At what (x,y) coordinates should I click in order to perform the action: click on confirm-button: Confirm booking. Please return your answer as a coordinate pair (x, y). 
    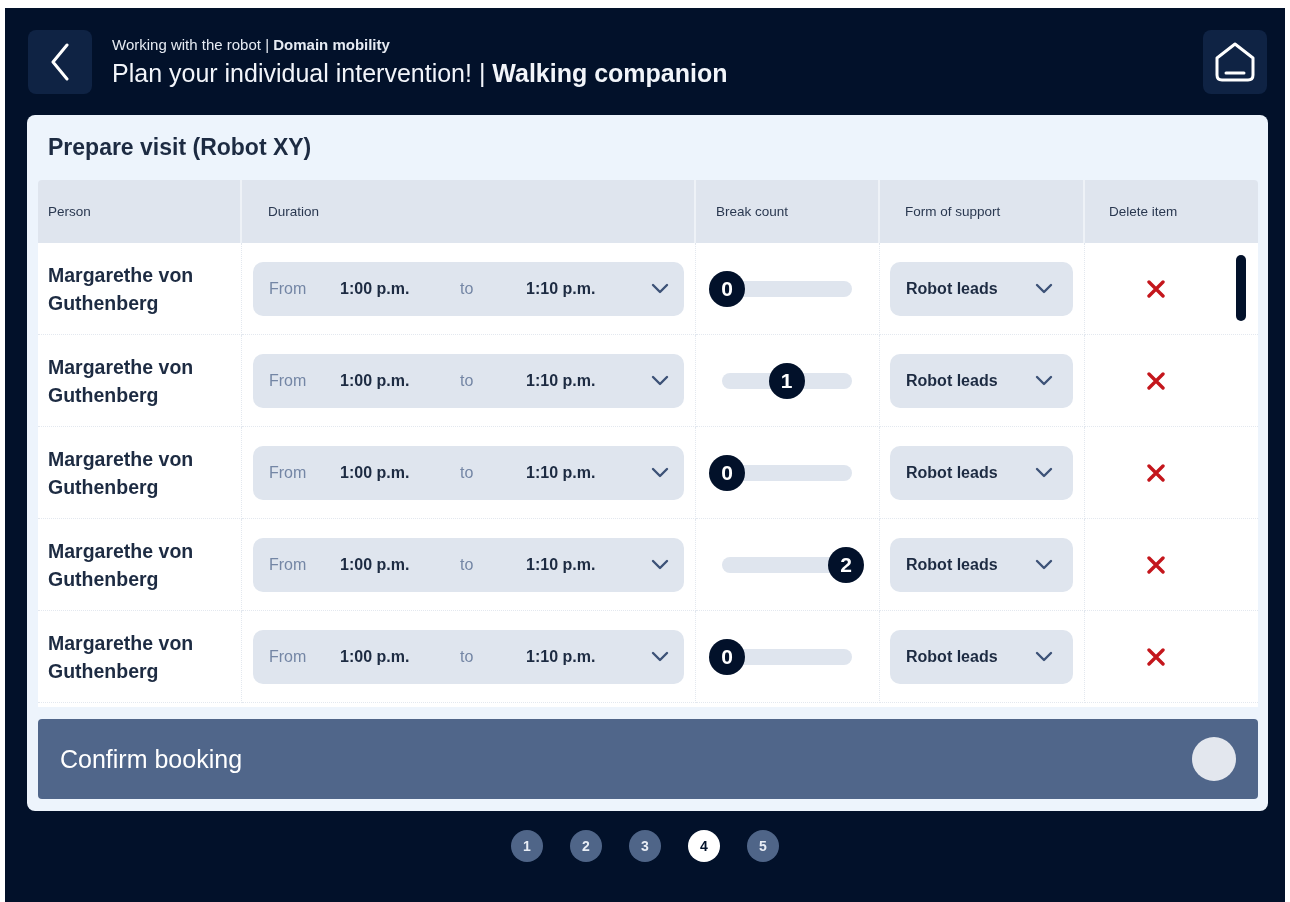
    Looking at the image, I should click on (648, 759).